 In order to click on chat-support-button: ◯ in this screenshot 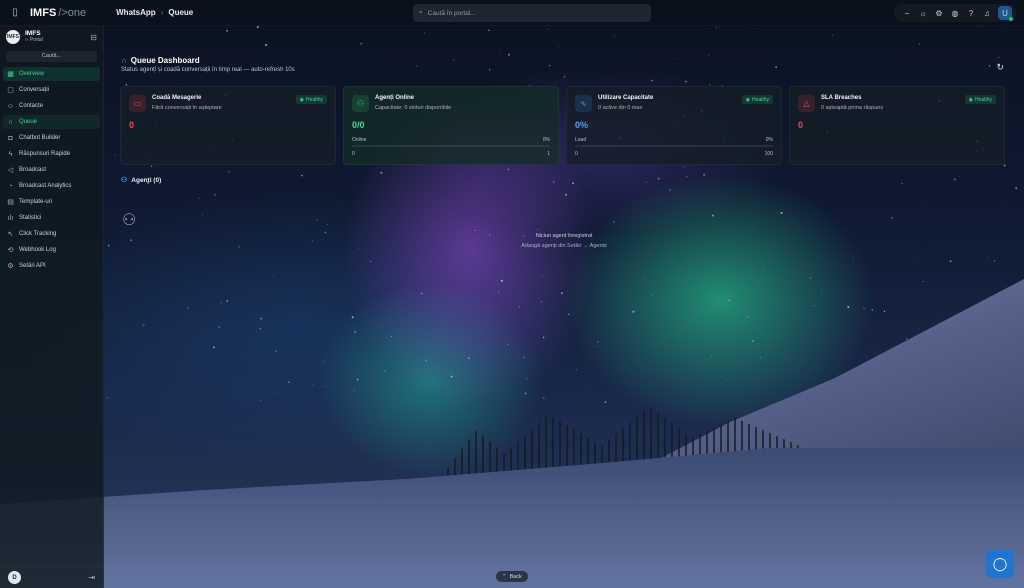, I will do `click(1000, 564)`.